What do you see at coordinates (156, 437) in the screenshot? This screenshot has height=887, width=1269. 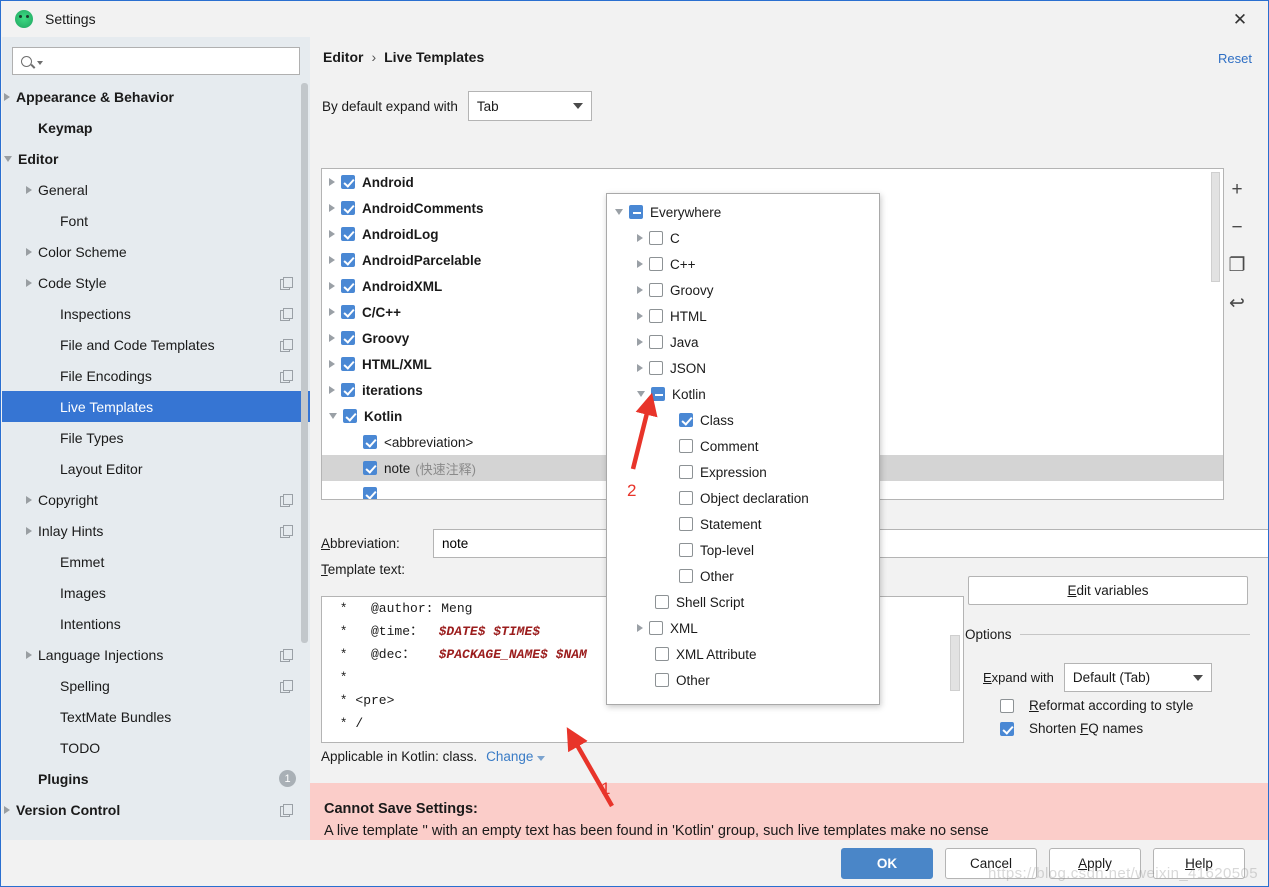 I see `sidebar-item-file-types: File Types` at bounding box center [156, 437].